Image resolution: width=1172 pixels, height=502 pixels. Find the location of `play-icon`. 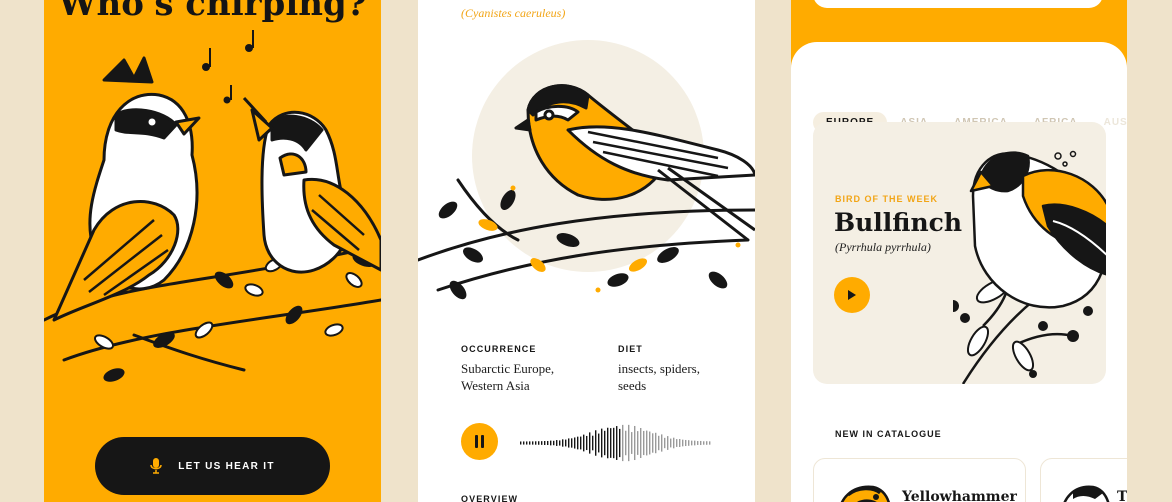

play-icon is located at coordinates (852, 295).